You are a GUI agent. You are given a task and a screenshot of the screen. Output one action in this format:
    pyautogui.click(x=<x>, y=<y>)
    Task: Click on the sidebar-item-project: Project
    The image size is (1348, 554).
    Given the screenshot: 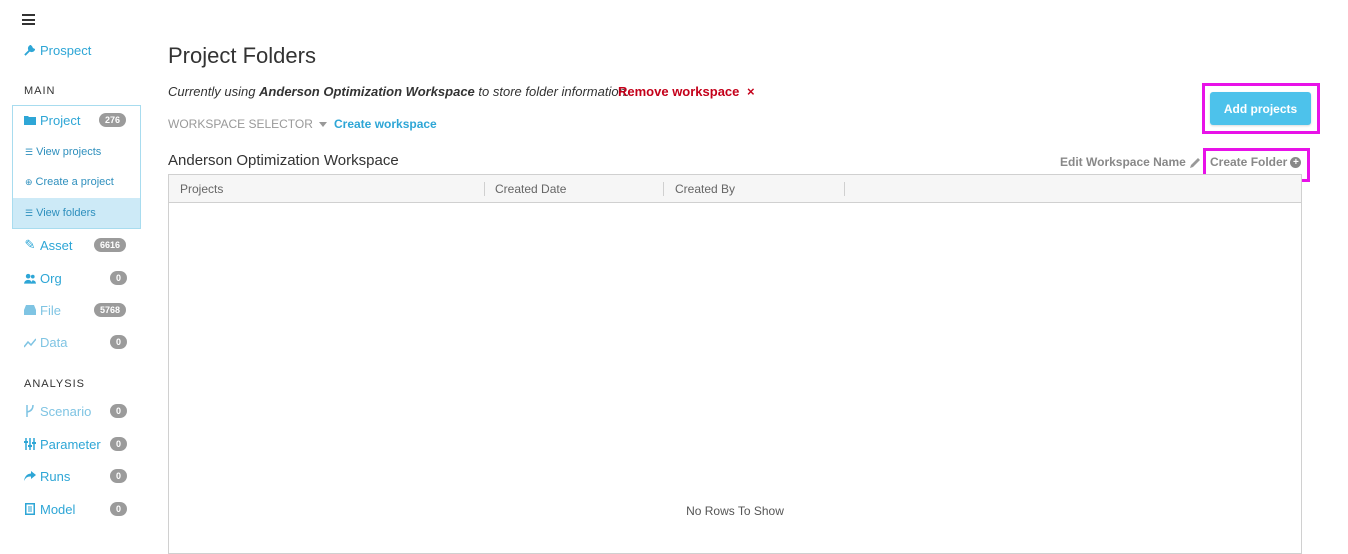 What is the action you would take?
    pyautogui.click(x=52, y=120)
    